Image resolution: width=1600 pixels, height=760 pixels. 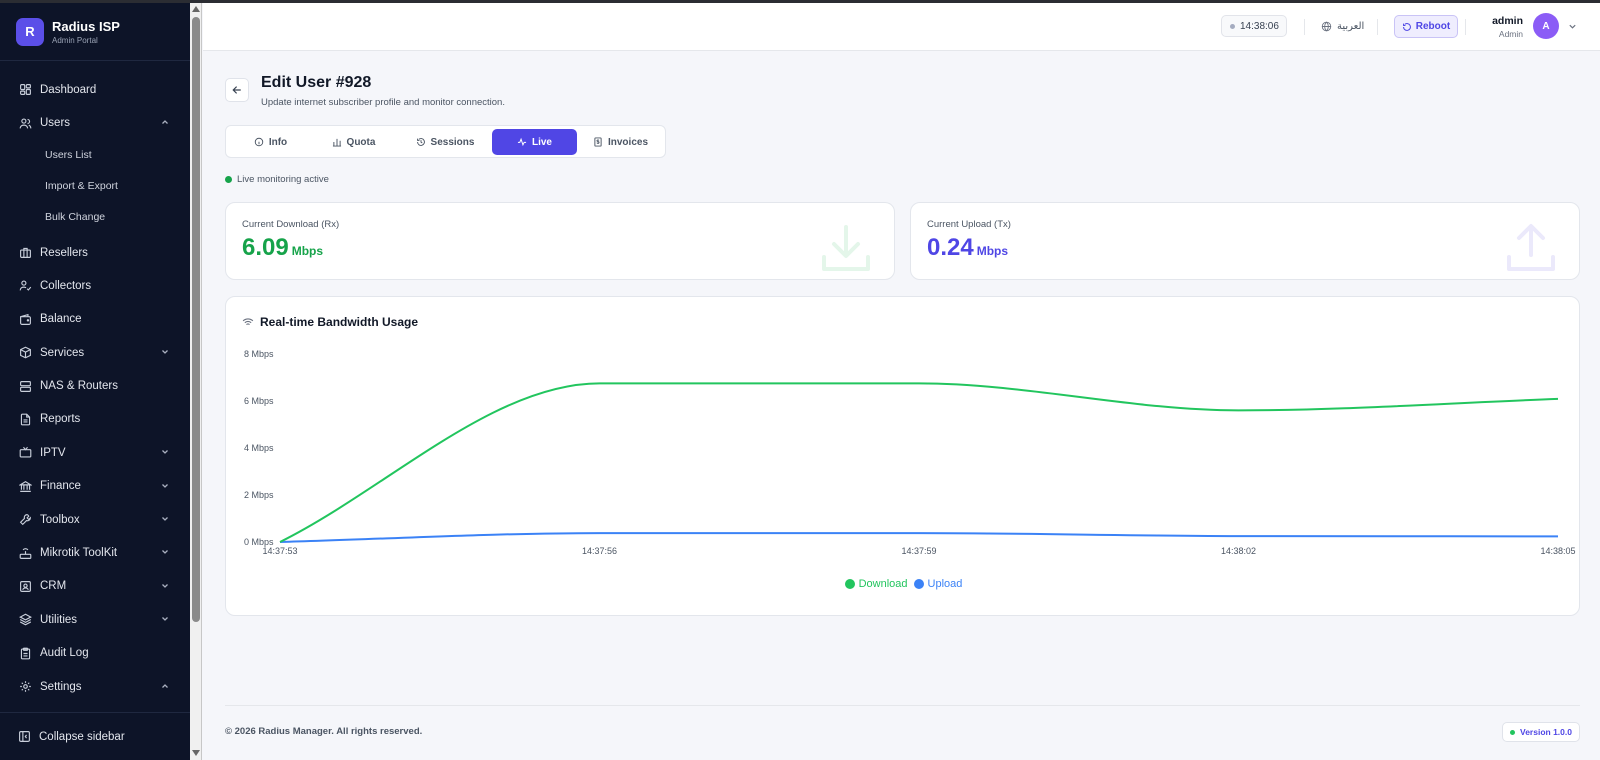 What do you see at coordinates (79, 553) in the screenshot?
I see `sidebar-item-label: Mikrotik ToolKit` at bounding box center [79, 553].